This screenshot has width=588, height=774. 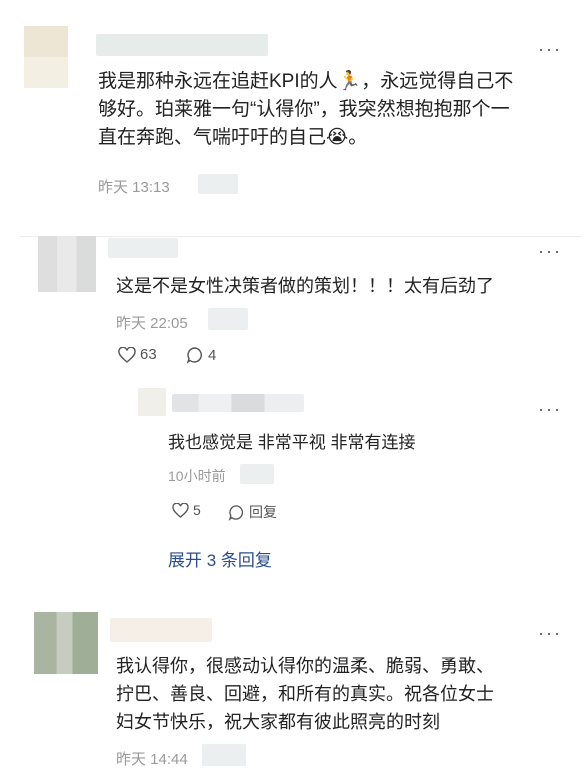 What do you see at coordinates (305, 694) in the screenshot?
I see `comment-line: 拧巴、善良、回避，和所有的真实。祝各位女士` at bounding box center [305, 694].